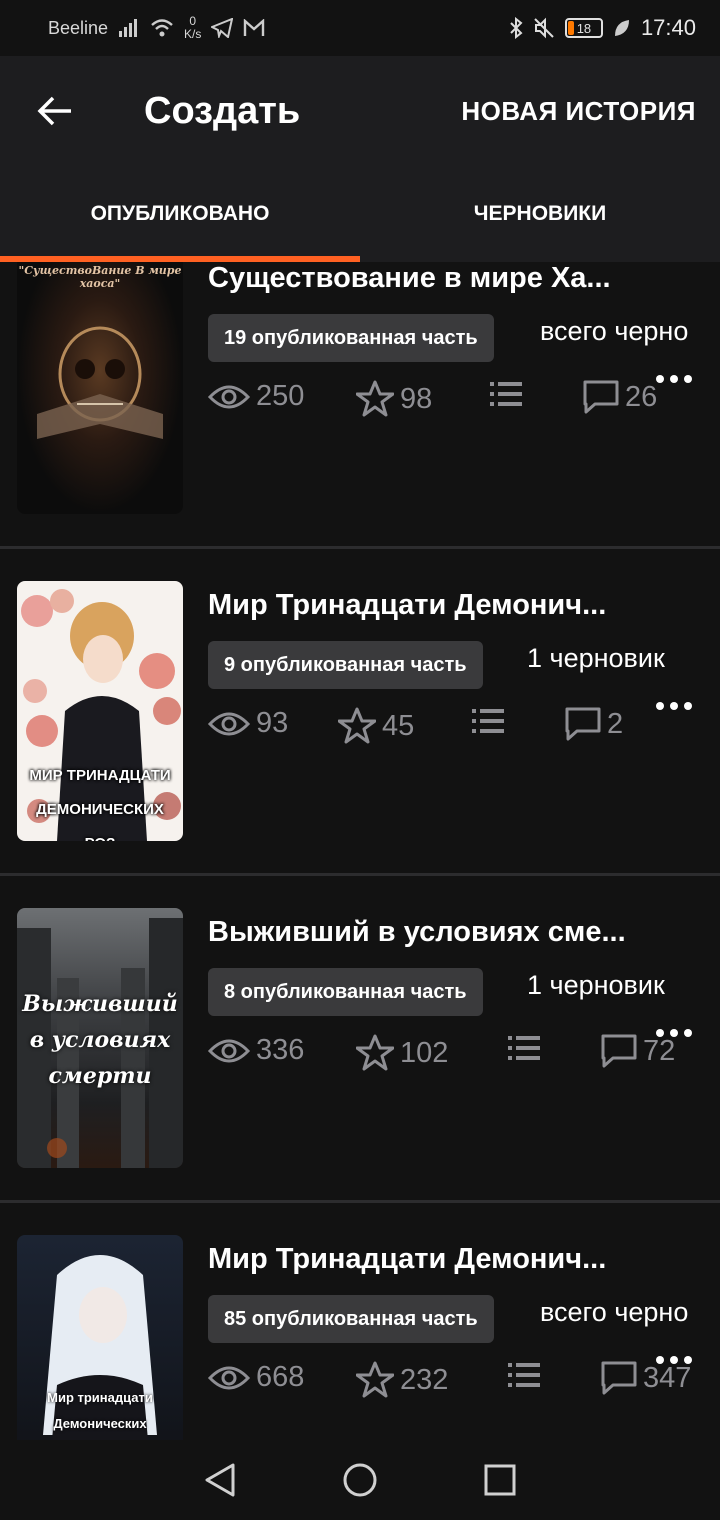  Describe the element at coordinates (345, 992) in the screenshot. I see `published-parts-badge: 8 опубликованная часть` at that location.